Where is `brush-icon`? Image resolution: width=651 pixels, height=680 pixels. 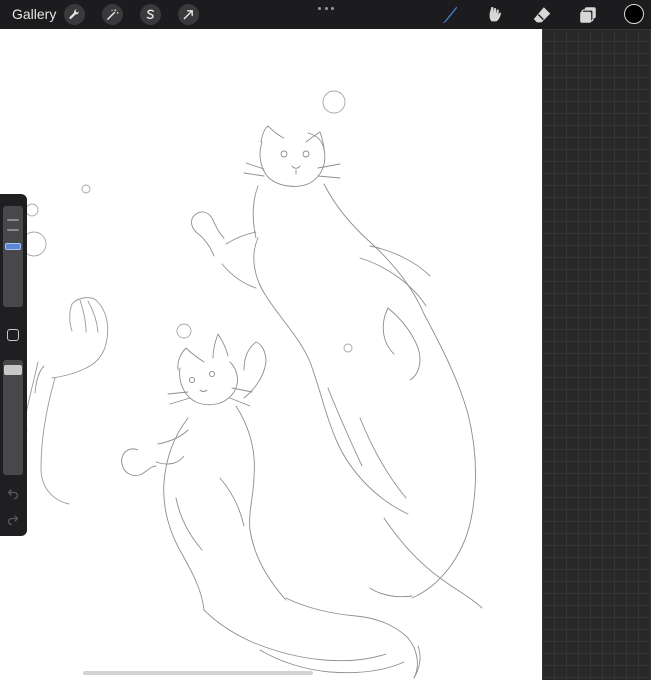
brush-icon is located at coordinates (449, 15).